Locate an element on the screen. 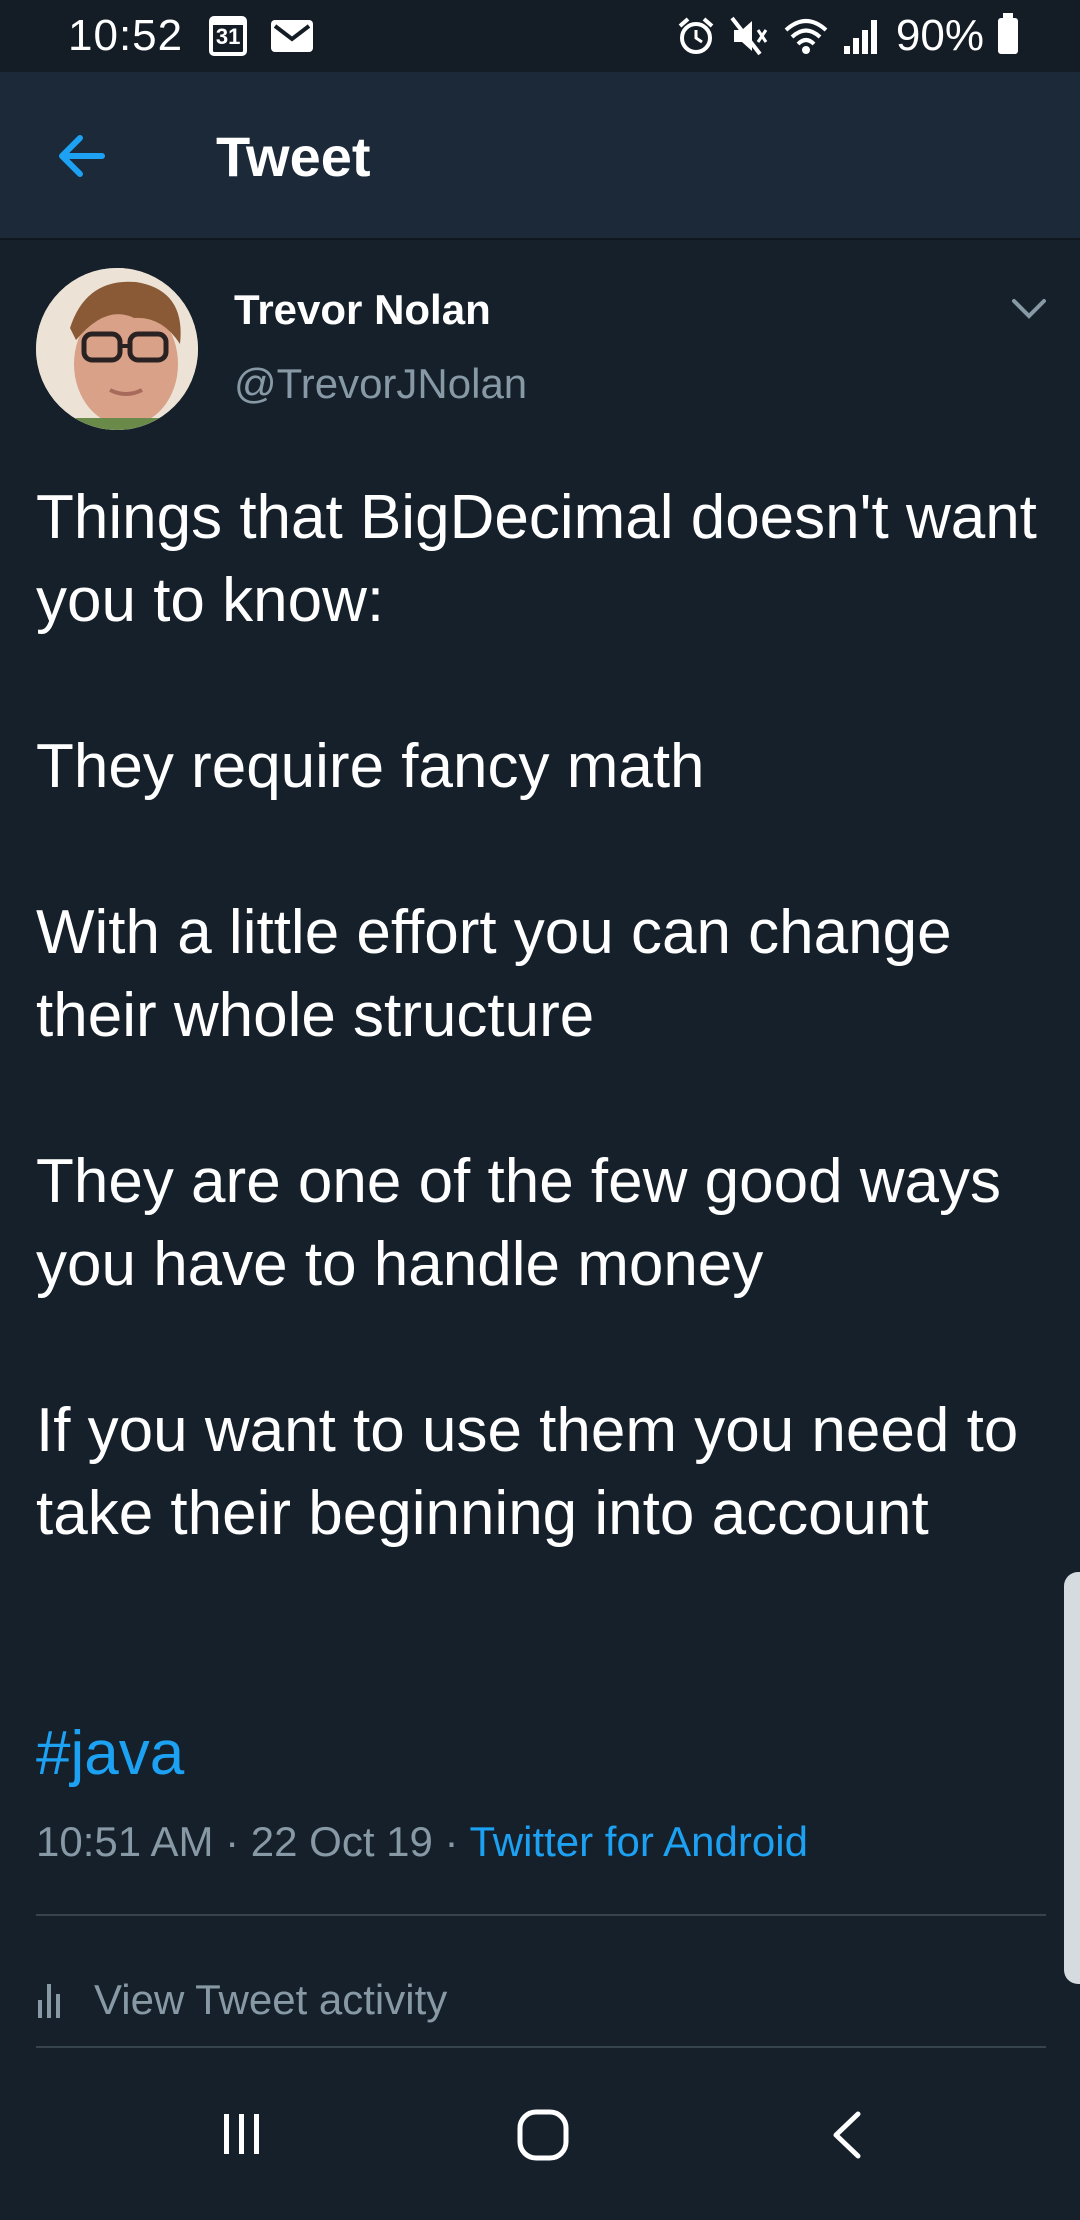  page-title: Tweet is located at coordinates (293, 156).